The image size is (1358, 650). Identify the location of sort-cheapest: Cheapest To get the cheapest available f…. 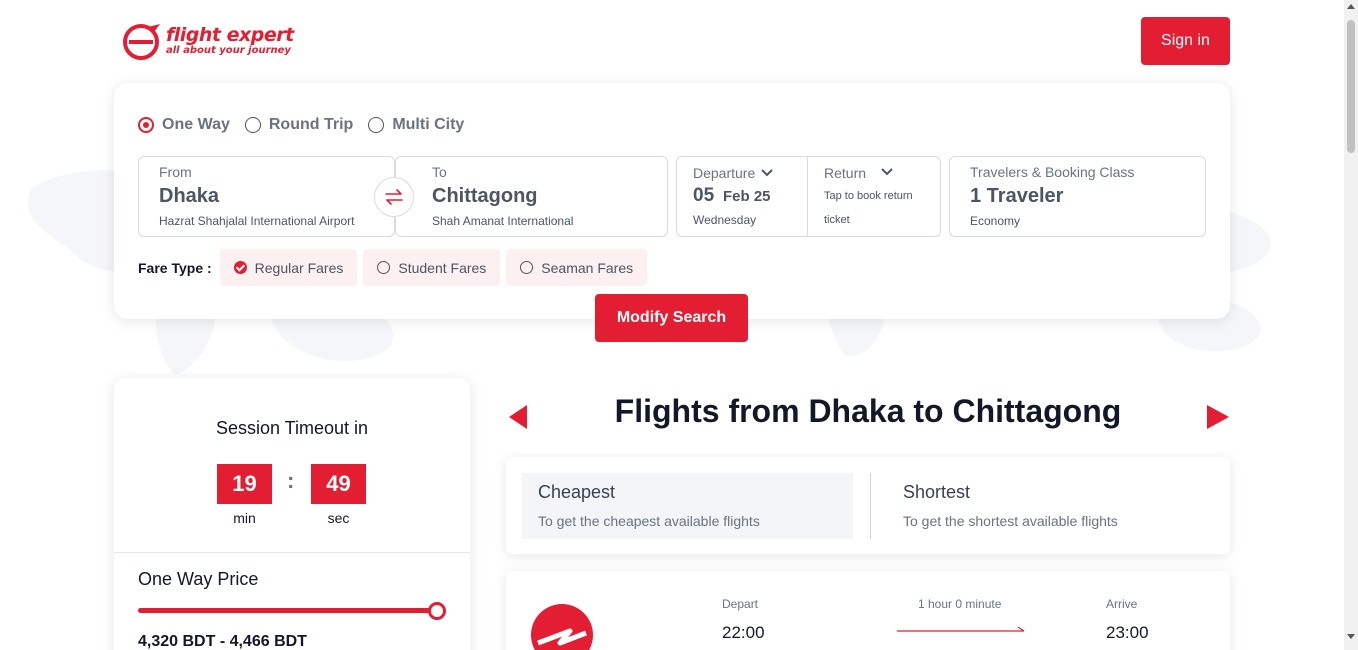
(687, 506).